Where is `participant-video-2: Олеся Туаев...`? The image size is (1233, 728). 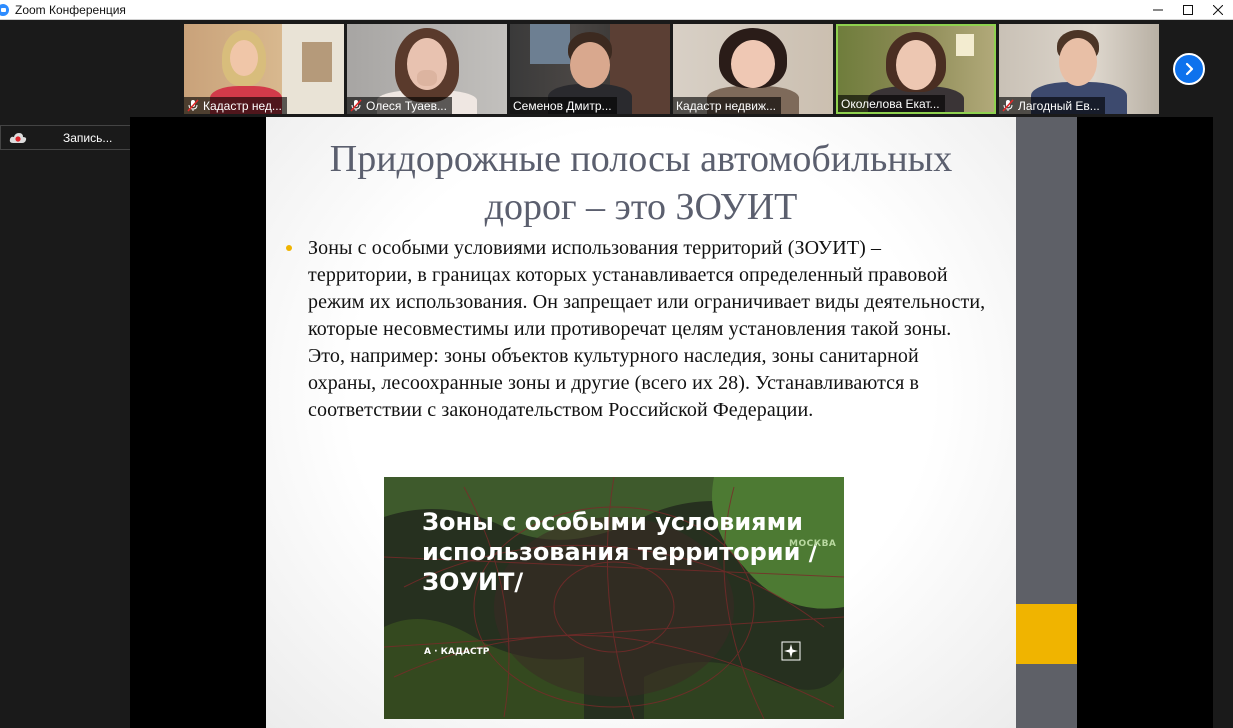
participant-video-2: Олеся Туаев... is located at coordinates (427, 69).